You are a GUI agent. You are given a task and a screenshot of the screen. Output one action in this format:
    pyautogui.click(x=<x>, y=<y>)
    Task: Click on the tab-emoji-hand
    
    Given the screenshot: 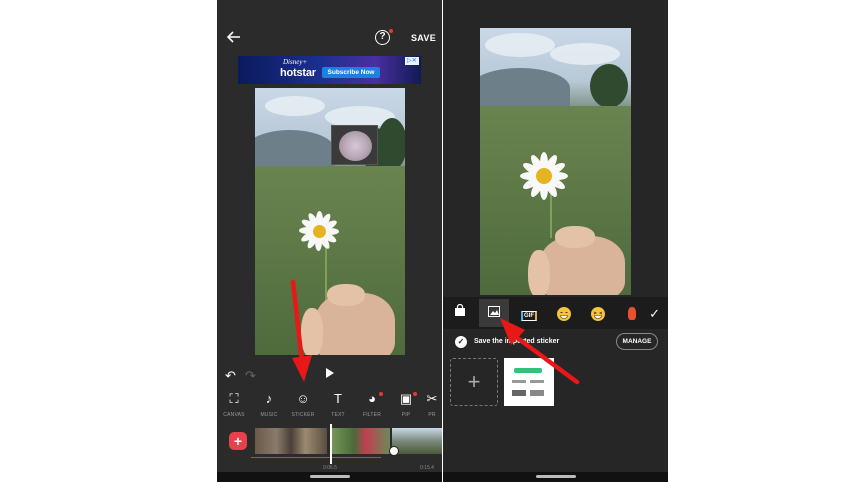 What is the action you would take?
    pyautogui.click(x=632, y=313)
    